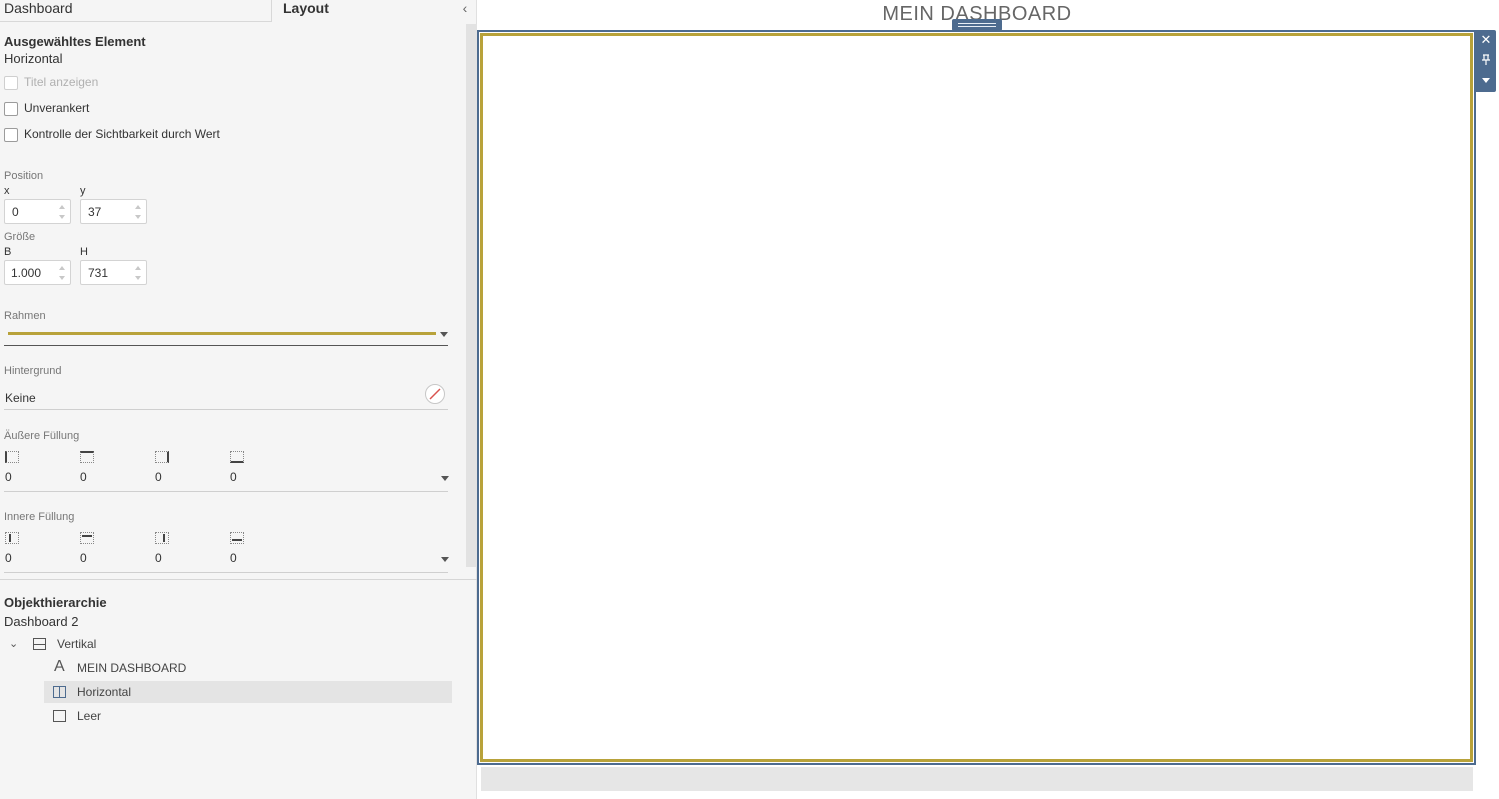  I want to click on border-style-dropdown, so click(226, 335).